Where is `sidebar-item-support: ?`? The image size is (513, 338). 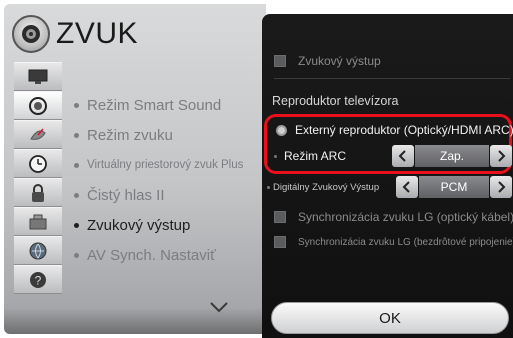
sidebar-item-support: ? is located at coordinates (38, 279).